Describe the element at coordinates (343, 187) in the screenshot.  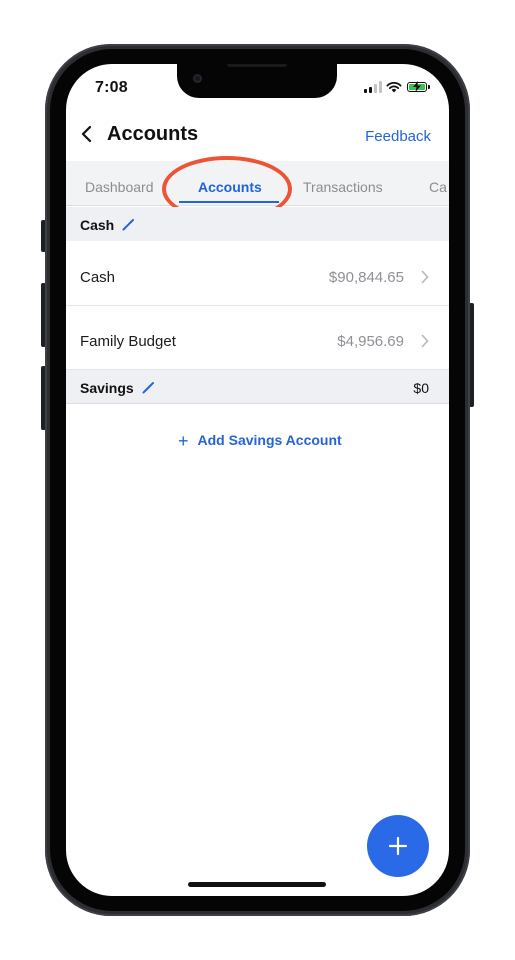
I see `tab-transactions: Transactions` at that location.